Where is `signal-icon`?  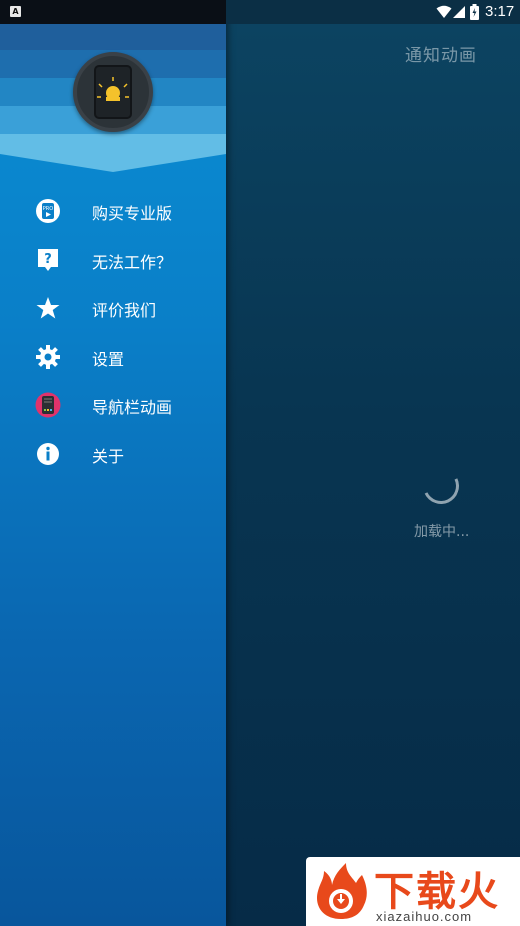
signal-icon is located at coordinates (459, 12).